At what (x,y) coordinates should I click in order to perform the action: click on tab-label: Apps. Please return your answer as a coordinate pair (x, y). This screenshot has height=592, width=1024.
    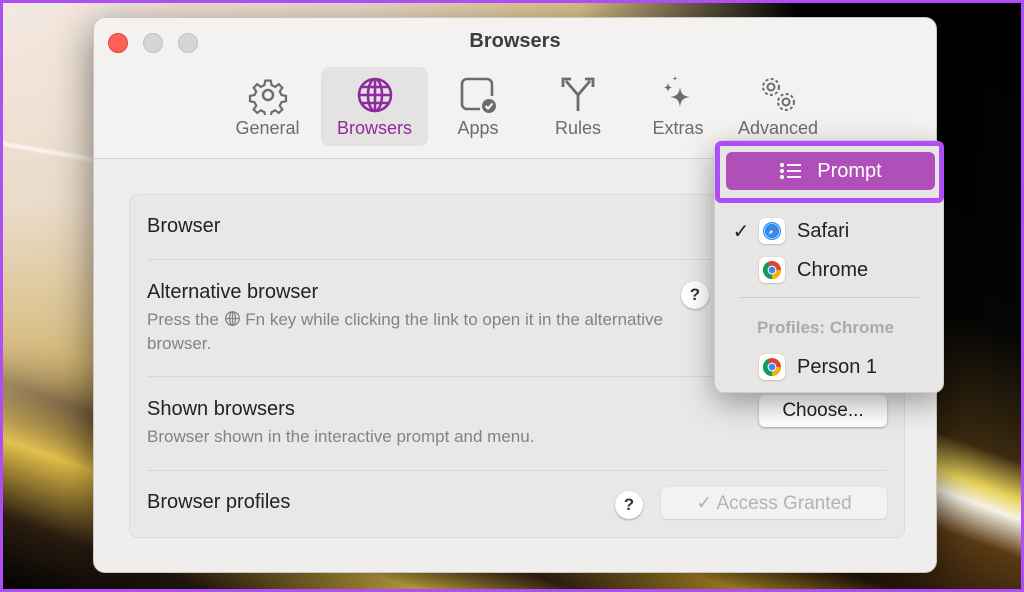
    Looking at the image, I should click on (478, 128).